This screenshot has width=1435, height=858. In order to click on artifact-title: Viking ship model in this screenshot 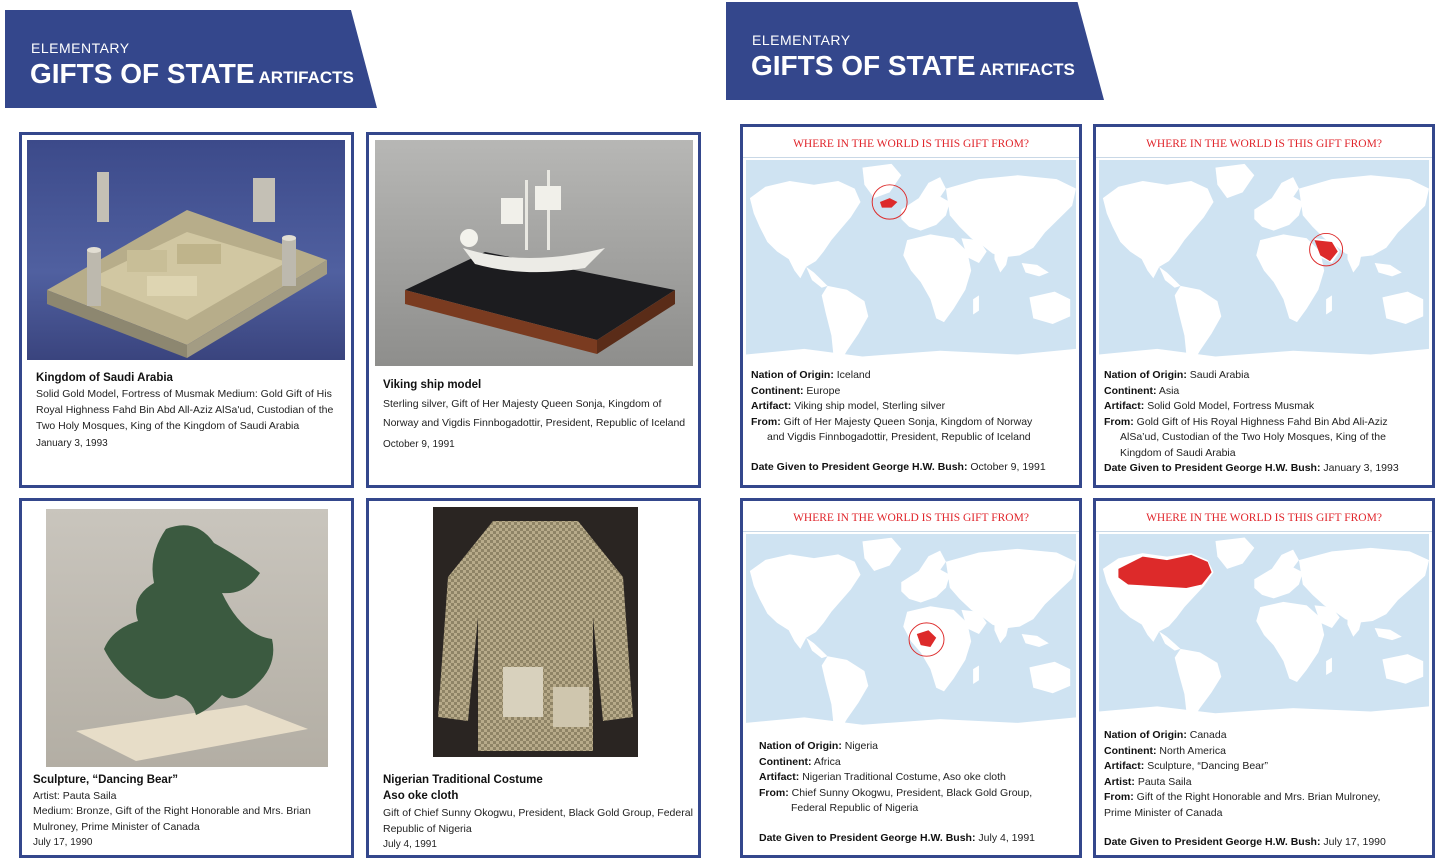, I will do `click(432, 385)`.